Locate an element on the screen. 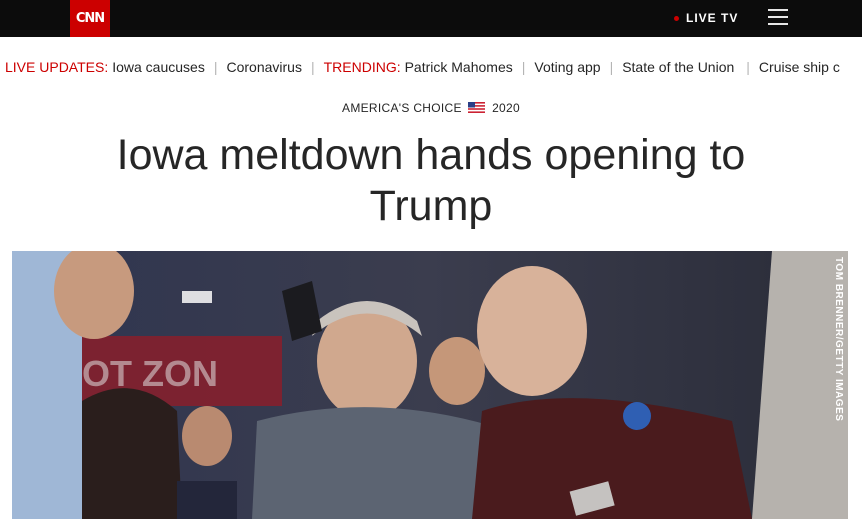 The height and width of the screenshot is (519, 862). ticker-item-voting-app: Voting app is located at coordinates (567, 67).